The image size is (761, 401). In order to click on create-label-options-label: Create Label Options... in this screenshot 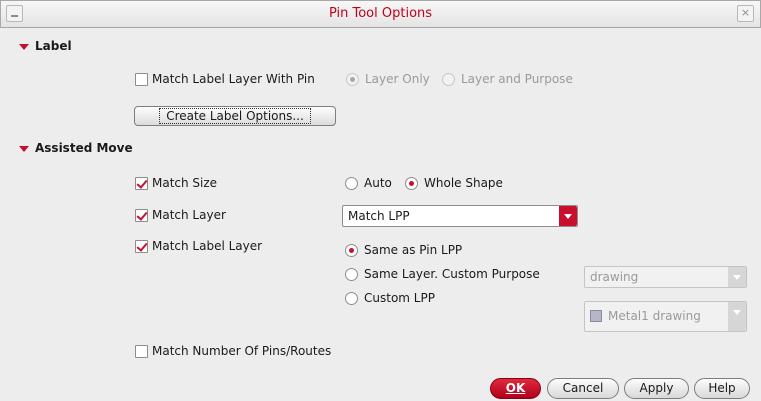, I will do `click(235, 116)`.